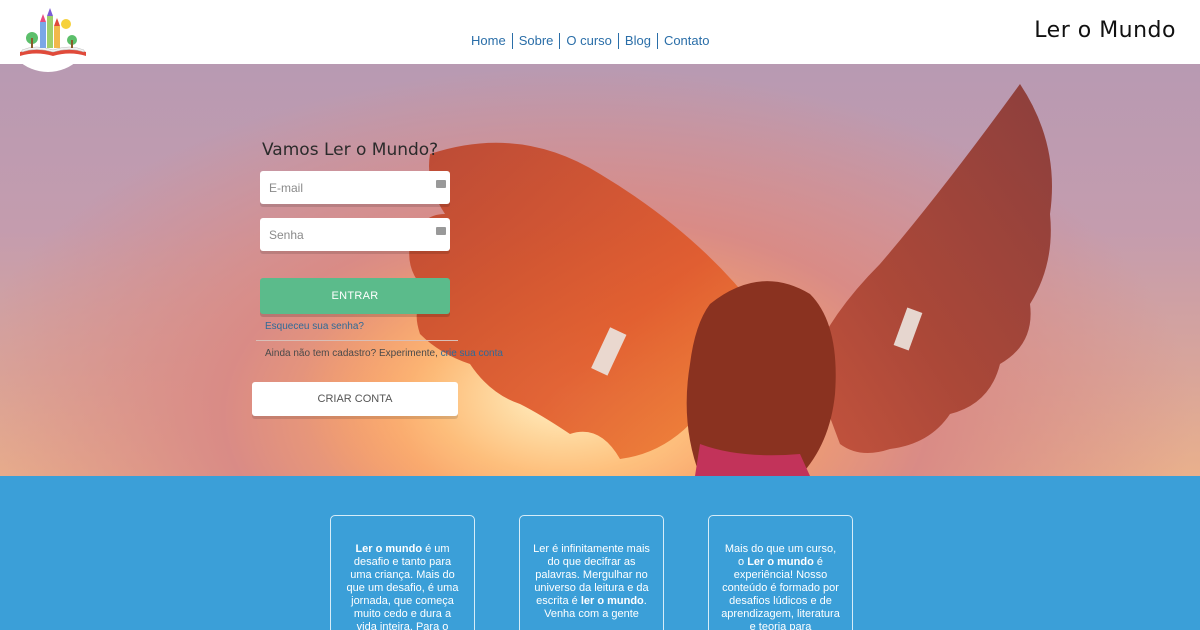 This screenshot has width=1200, height=630. I want to click on nav-sobre: Sobre, so click(536, 41).